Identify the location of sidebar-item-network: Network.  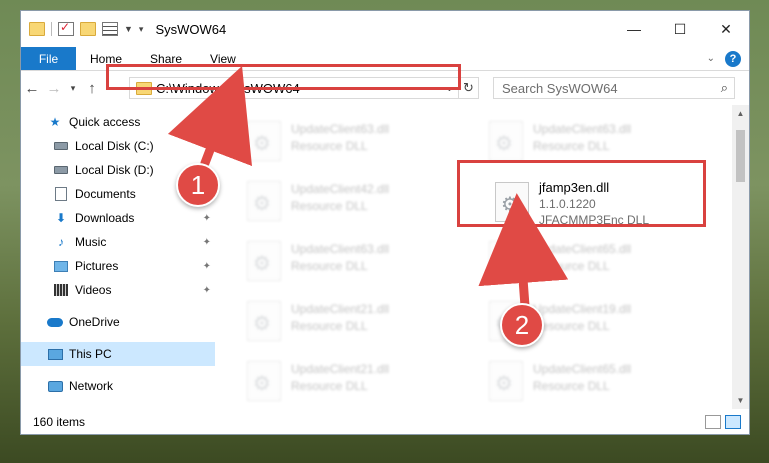
(118, 386).